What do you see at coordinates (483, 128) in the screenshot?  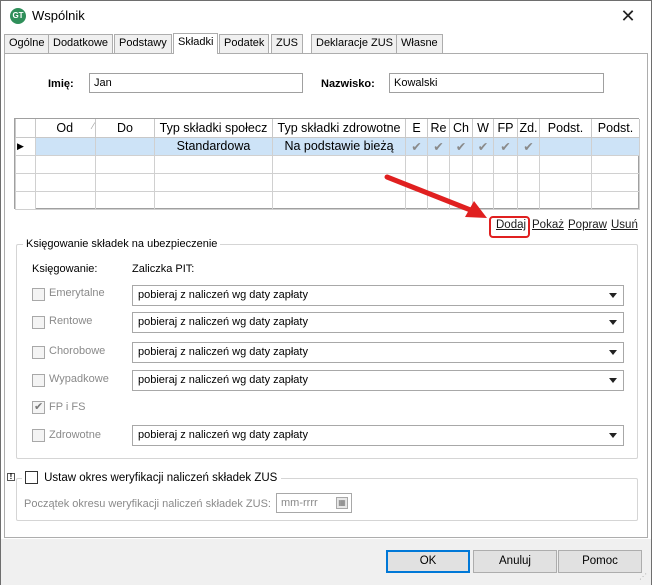 I see `column-header-w: W` at bounding box center [483, 128].